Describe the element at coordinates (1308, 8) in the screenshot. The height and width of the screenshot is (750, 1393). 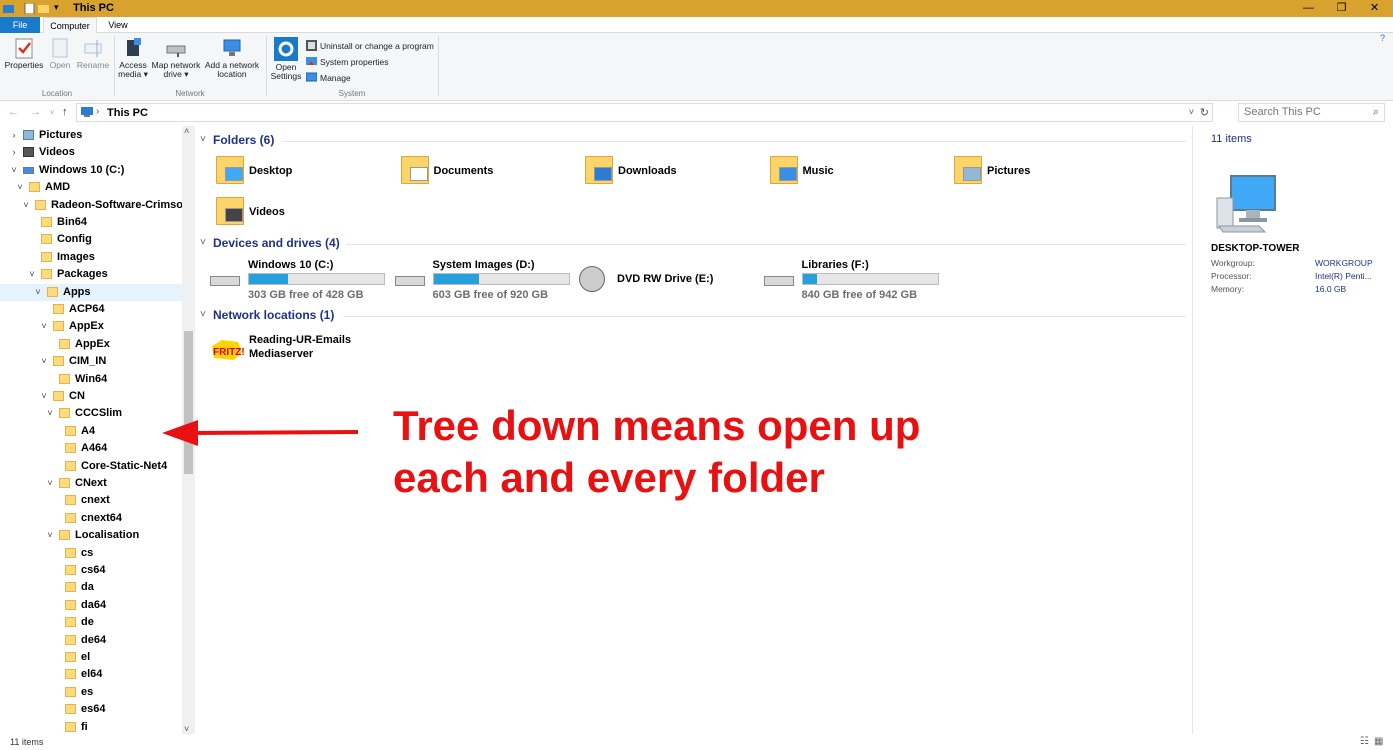
I see `minimize-button: —` at that location.